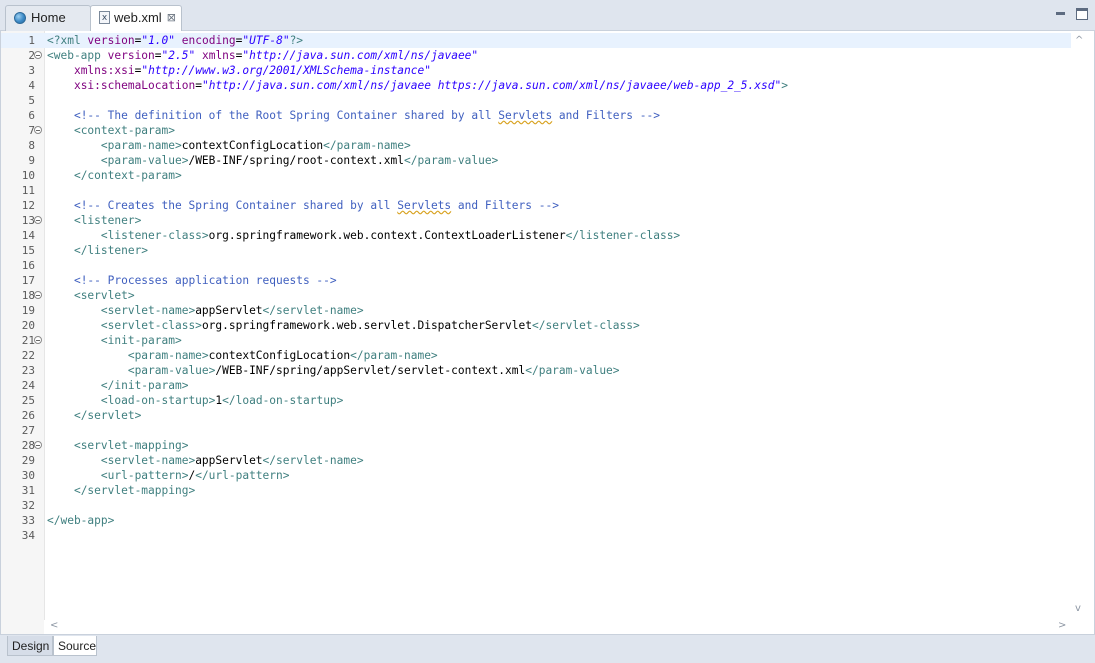 Image resolution: width=1095 pixels, height=663 pixels. I want to click on code-line: 13 <listener>, so click(536, 220).